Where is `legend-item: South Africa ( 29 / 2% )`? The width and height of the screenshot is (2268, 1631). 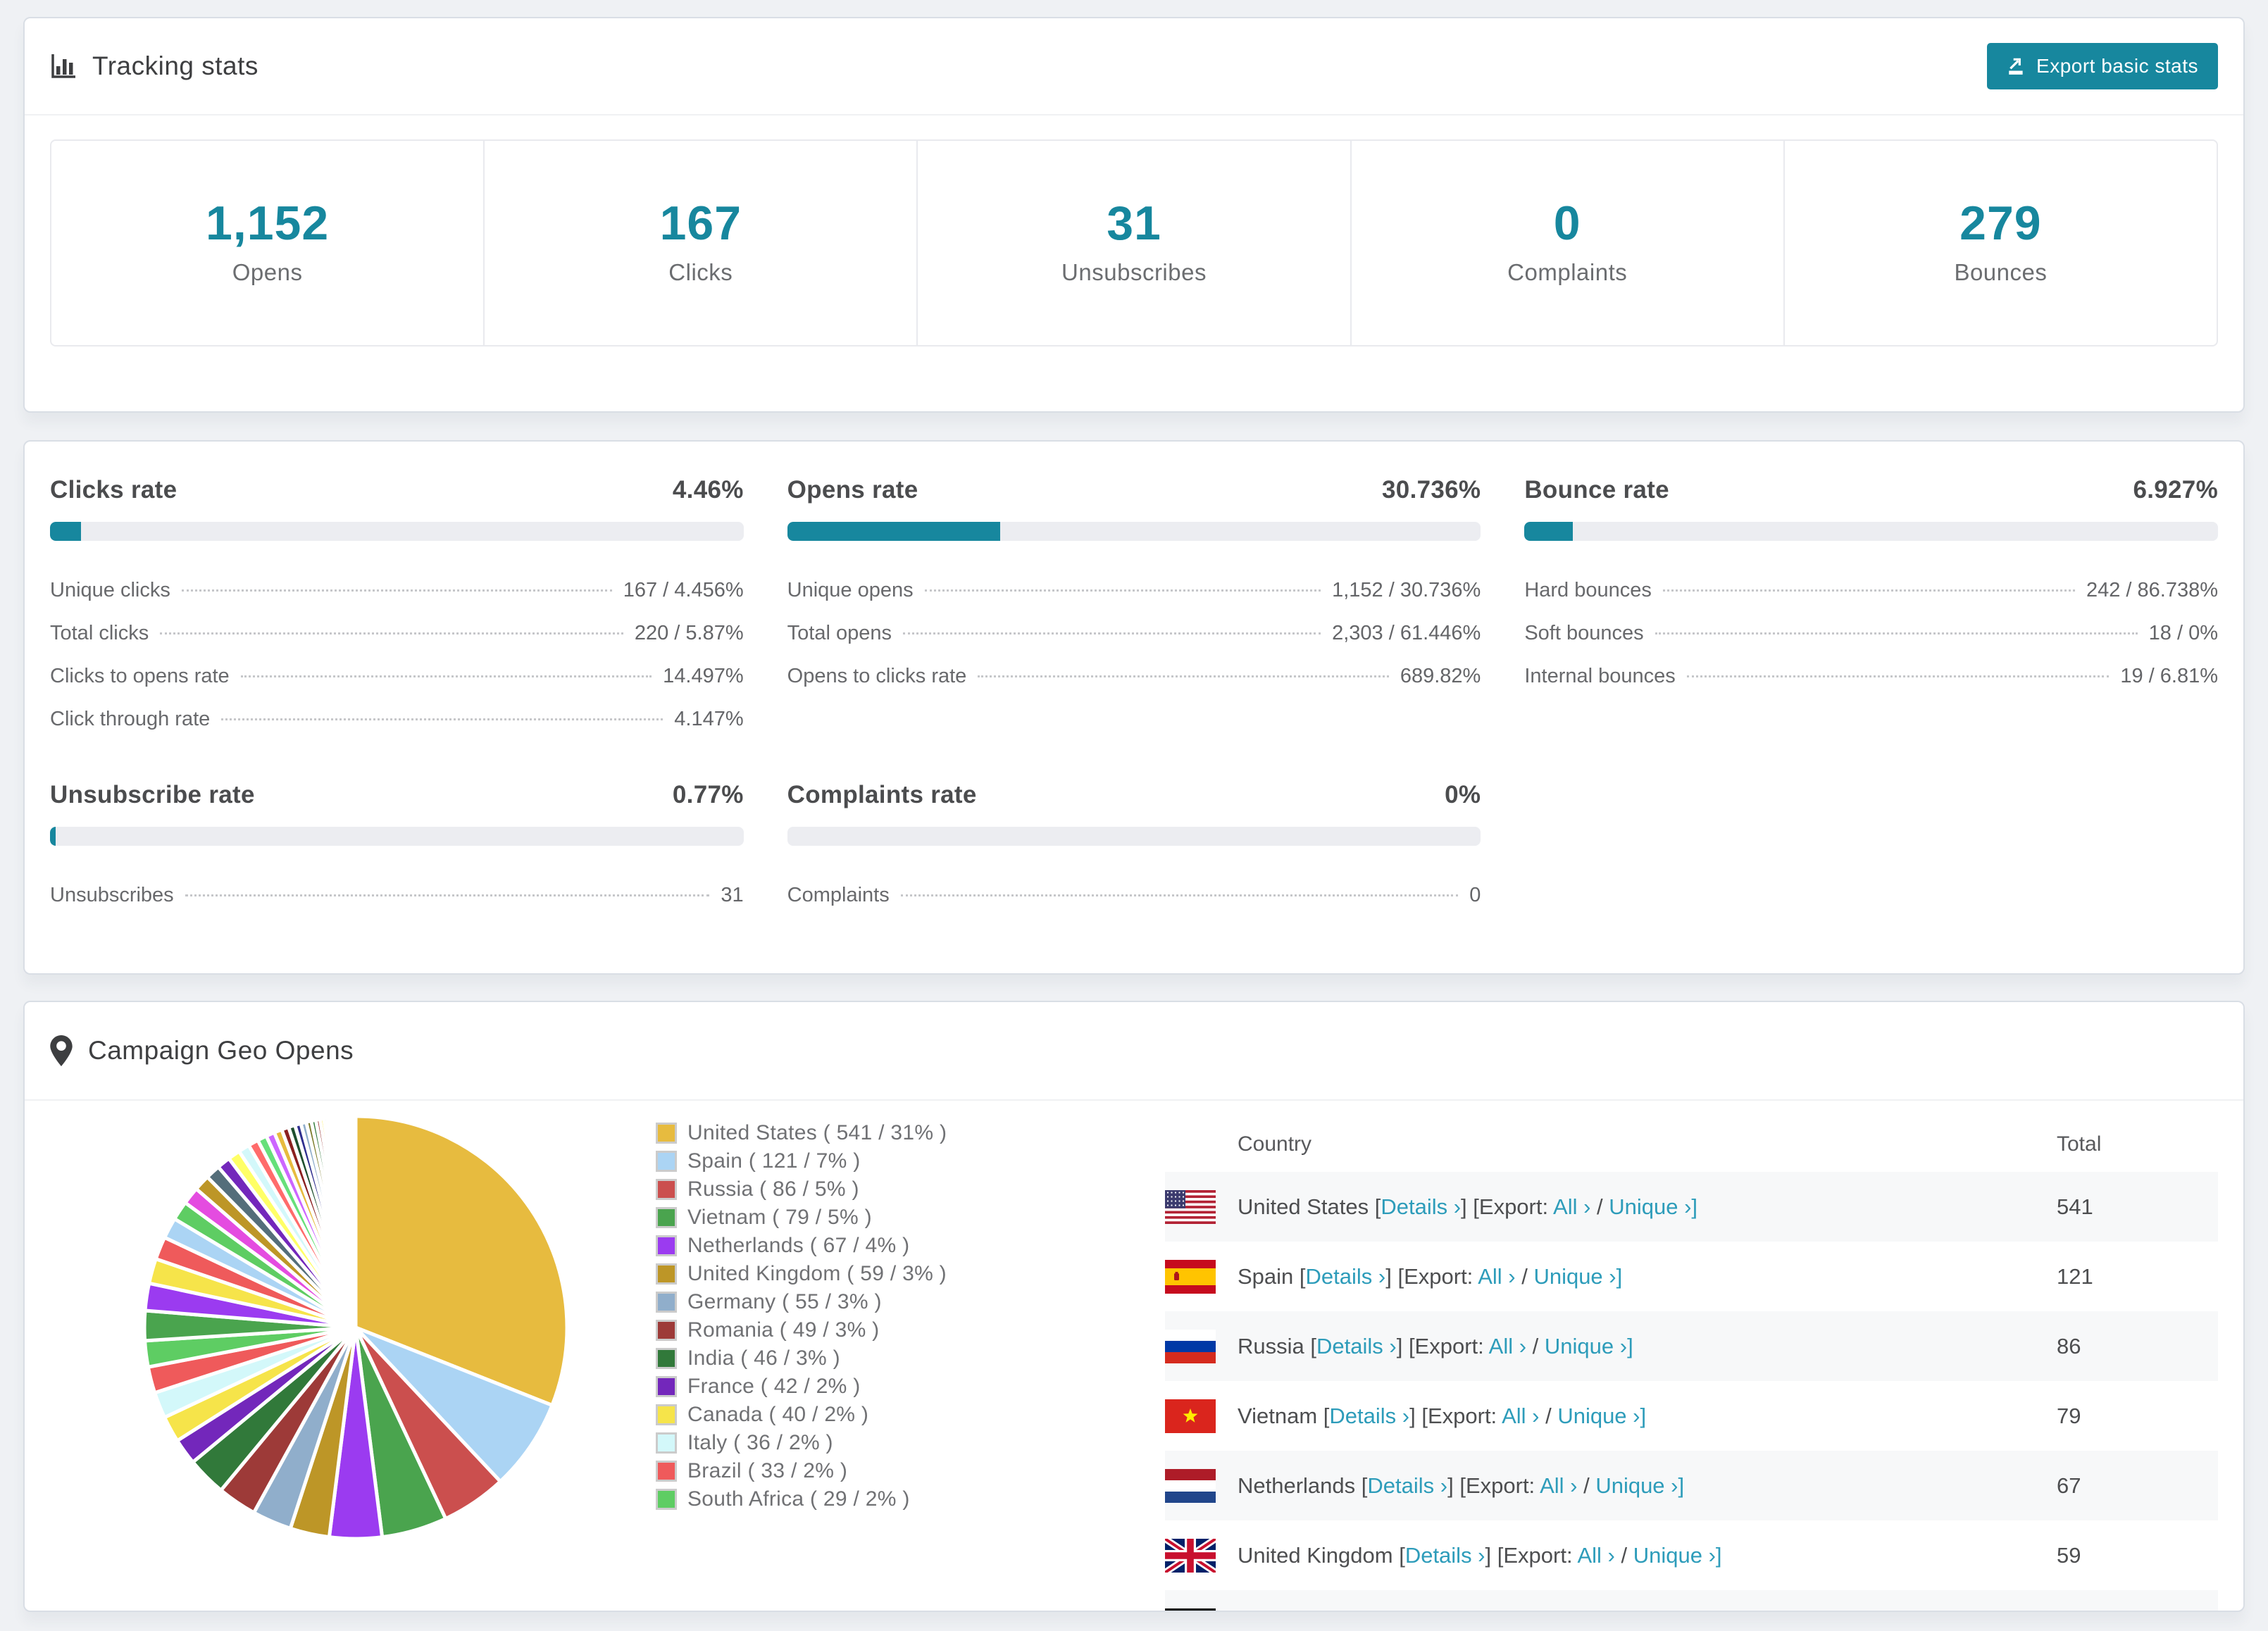 legend-item: South Africa ( 29 / 2% ) is located at coordinates (911, 1499).